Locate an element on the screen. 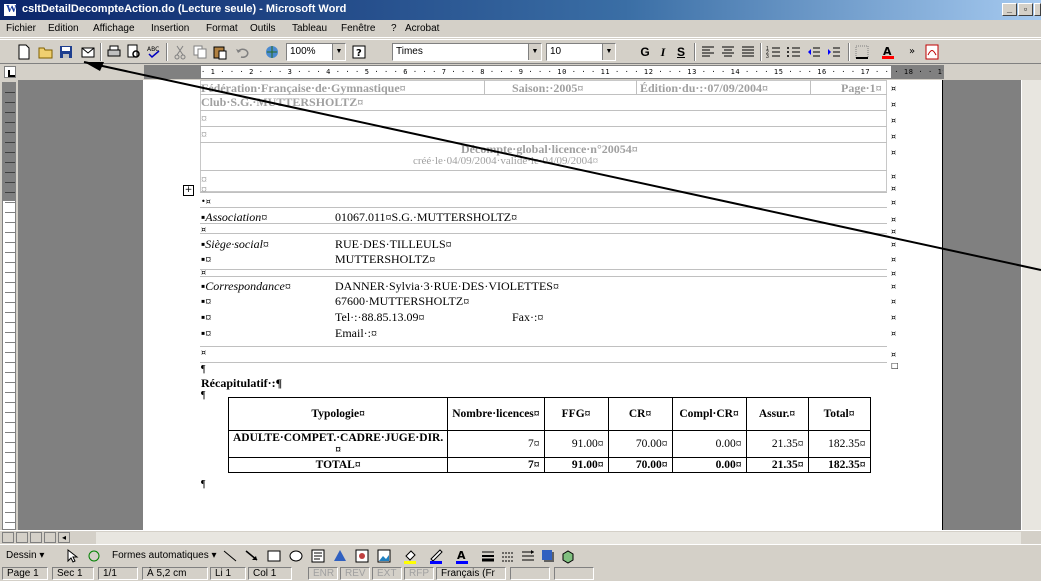 This screenshot has height=581, width=1041. rotate-icon is located at coordinates (94, 556).